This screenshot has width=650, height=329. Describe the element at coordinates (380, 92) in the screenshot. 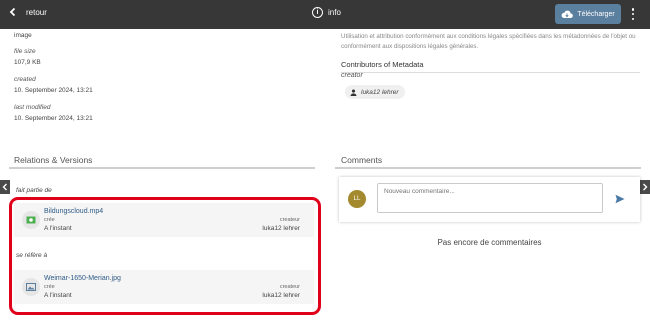

I see `creator-name: luka12 lehrer` at that location.